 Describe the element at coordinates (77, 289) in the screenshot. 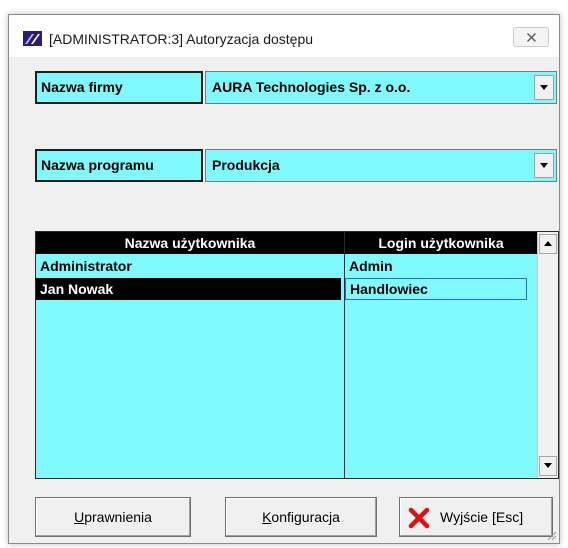

I see `cell-user-name: Jan Nowak` at that location.